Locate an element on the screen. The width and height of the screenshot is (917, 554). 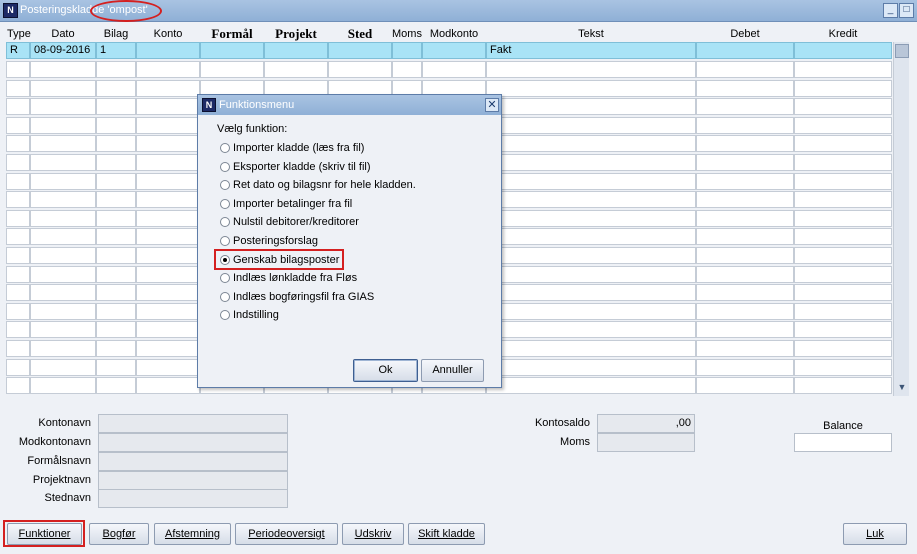
periodeoversigt-button: Periodeoversigt is located at coordinates (286, 534).